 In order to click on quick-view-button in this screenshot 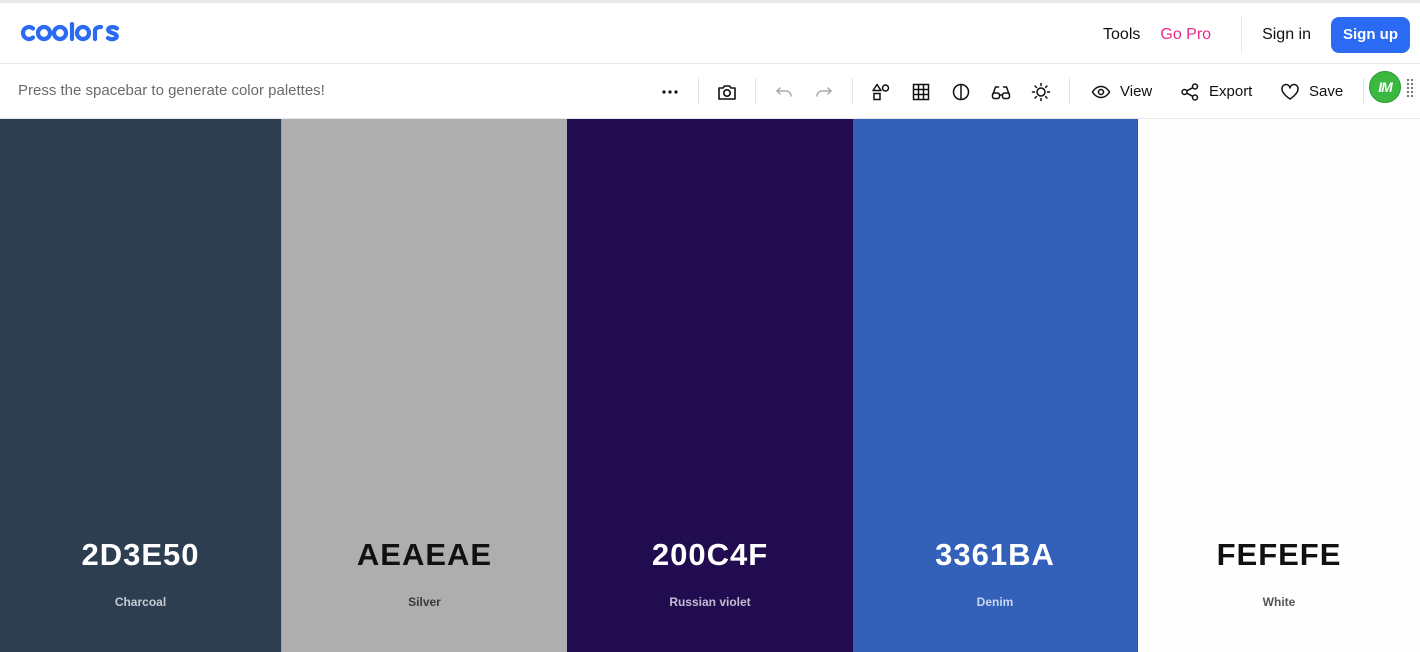, I will do `click(727, 92)`.